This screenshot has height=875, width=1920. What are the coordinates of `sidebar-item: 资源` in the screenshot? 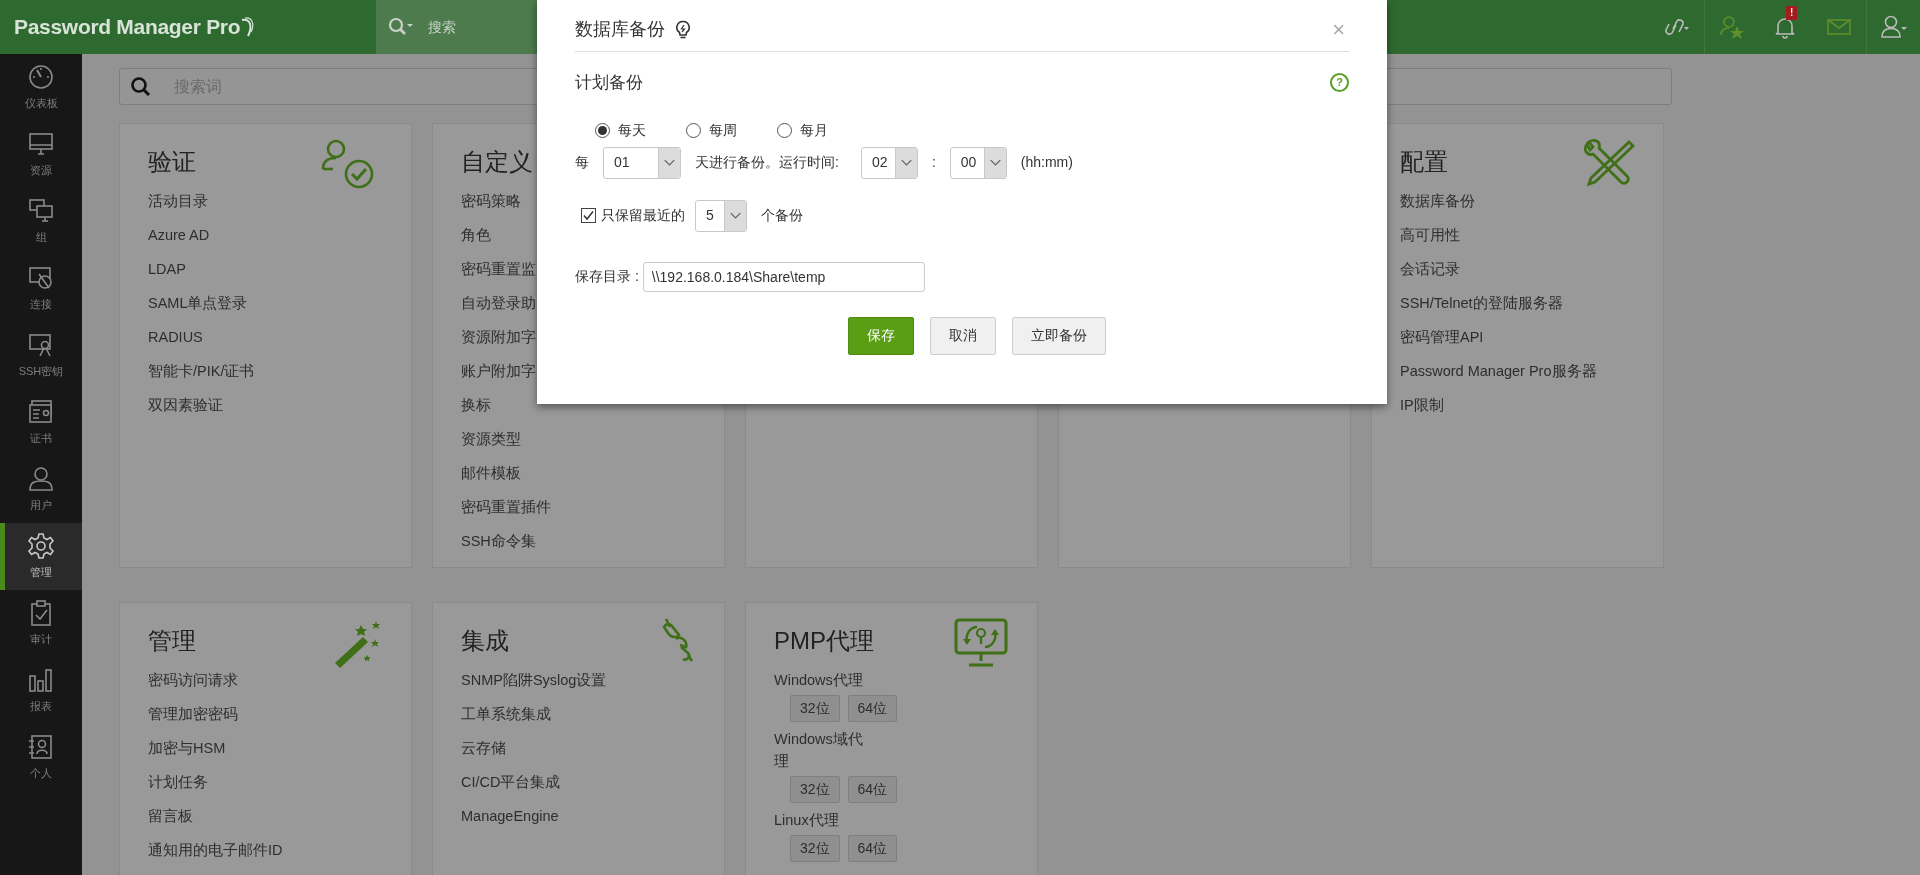 It's located at (41, 154).